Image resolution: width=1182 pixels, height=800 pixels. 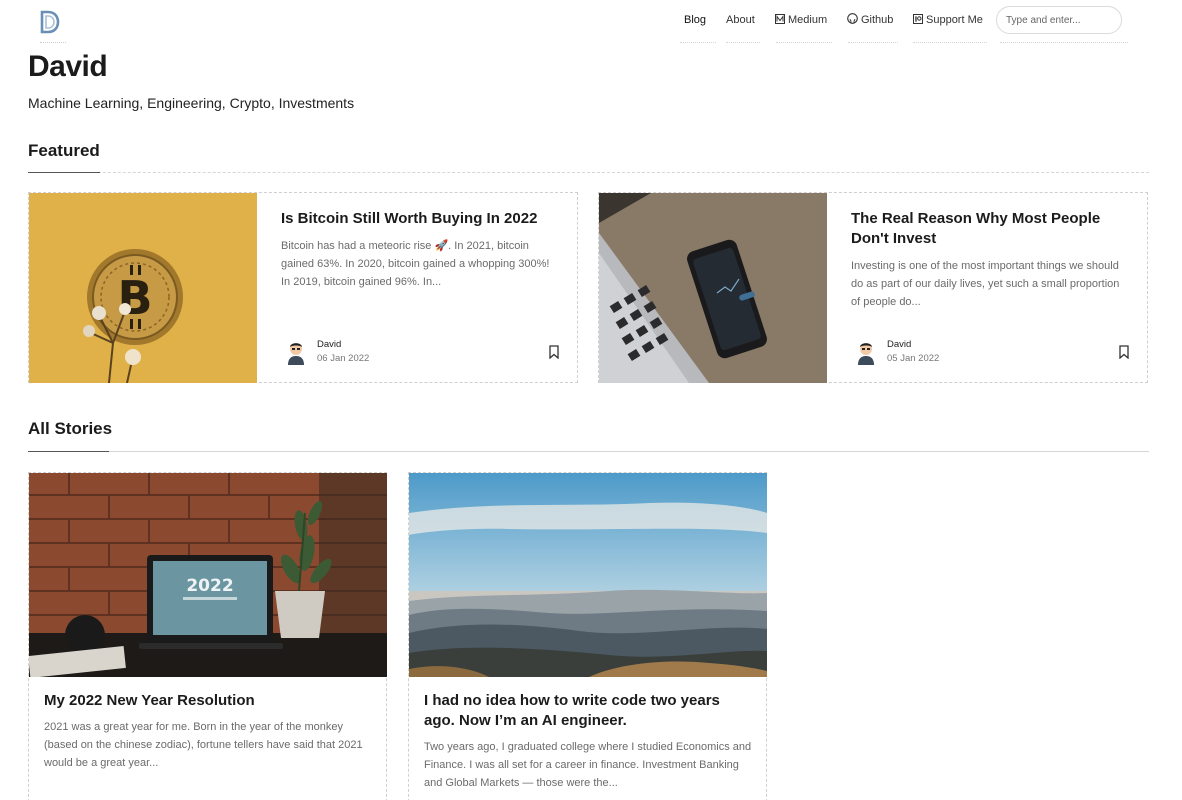 I want to click on medium-icon, so click(x=780, y=19).